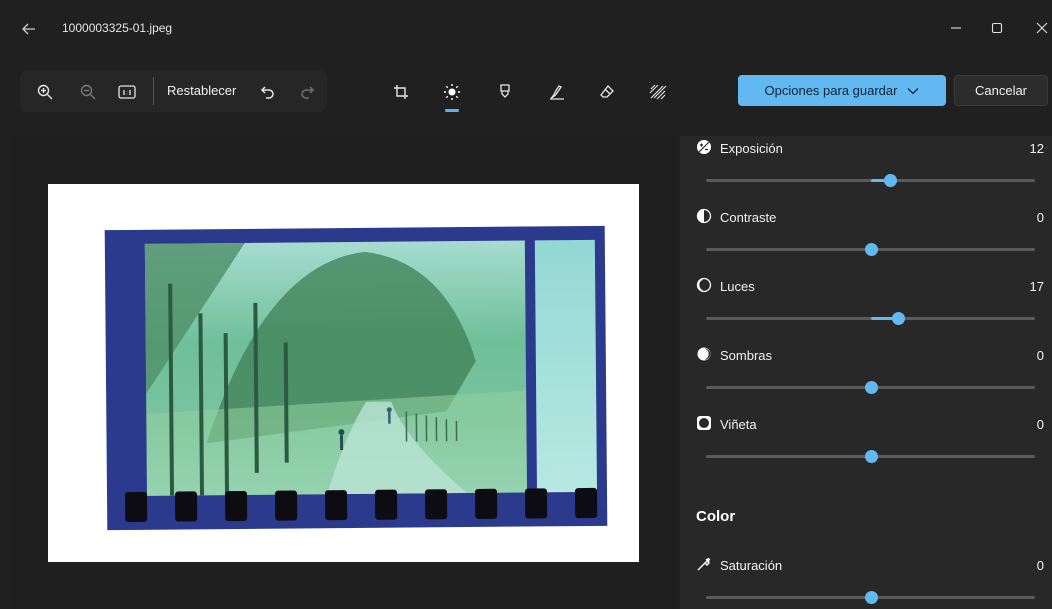 The width and height of the screenshot is (1052, 609). I want to click on toolbar-divider, so click(153, 91).